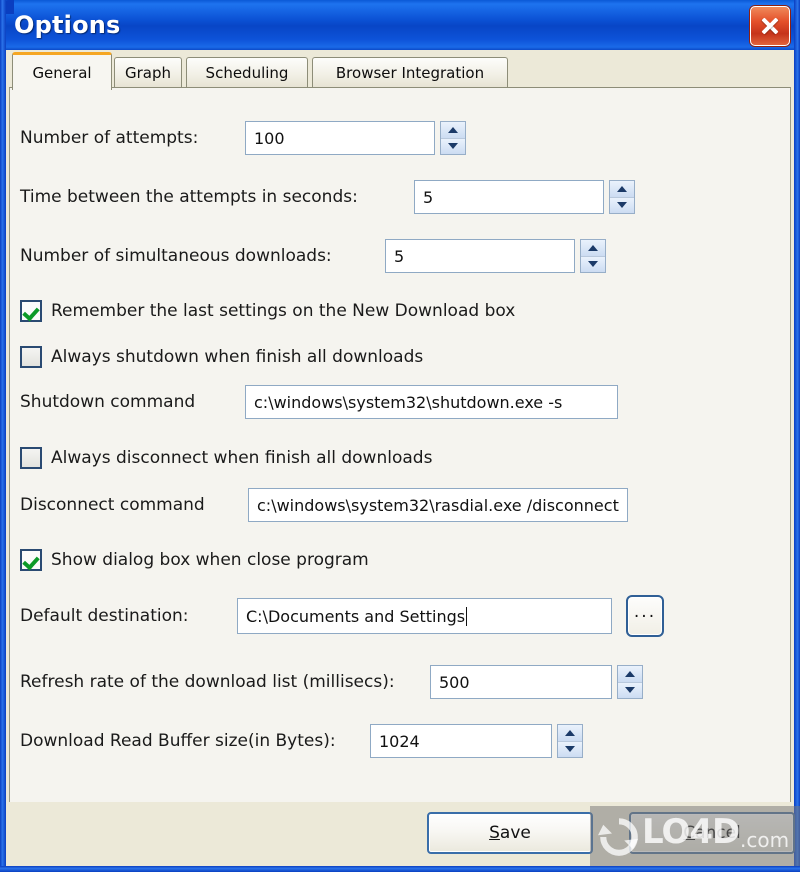  Describe the element at coordinates (340, 138) in the screenshot. I see `input-number-of-attempts: 100` at that location.